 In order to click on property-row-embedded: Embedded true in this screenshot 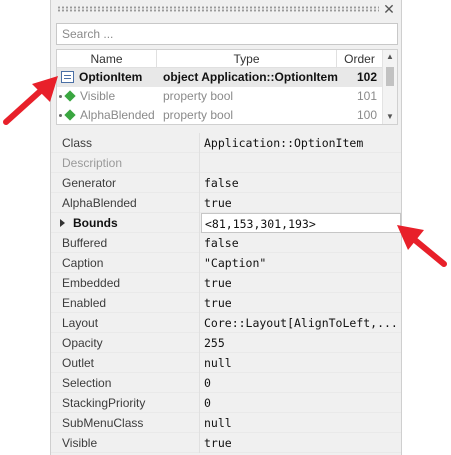, I will do `click(226, 283)`.